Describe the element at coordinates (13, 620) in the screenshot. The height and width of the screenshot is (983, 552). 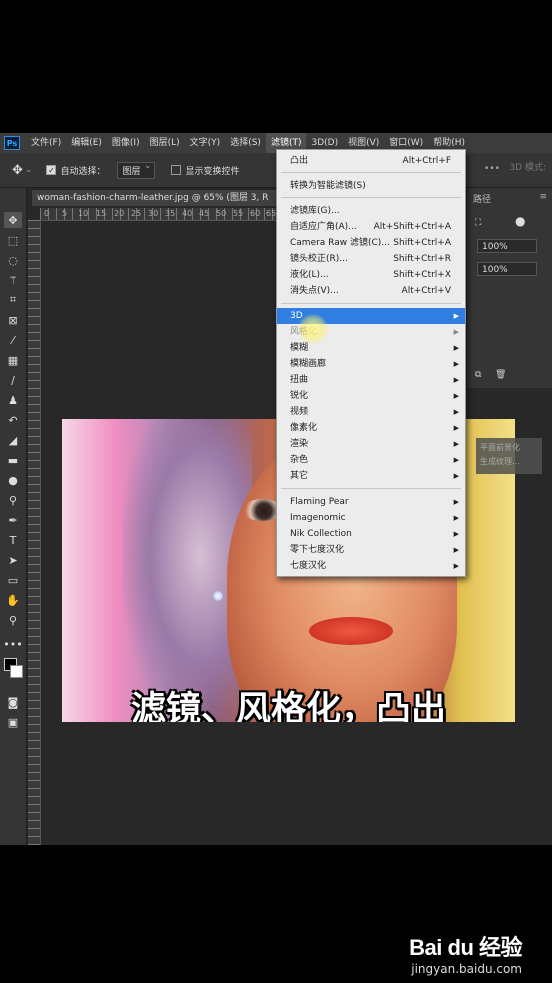
I see `zoom-tool-icon: ⚲` at that location.